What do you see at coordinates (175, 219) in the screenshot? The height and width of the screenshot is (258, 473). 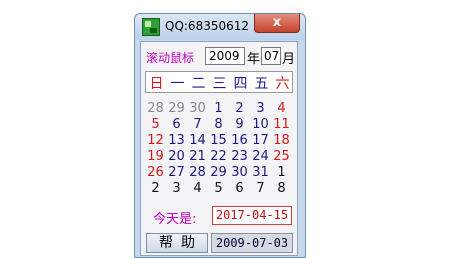 I see `today-label: 今天是:` at bounding box center [175, 219].